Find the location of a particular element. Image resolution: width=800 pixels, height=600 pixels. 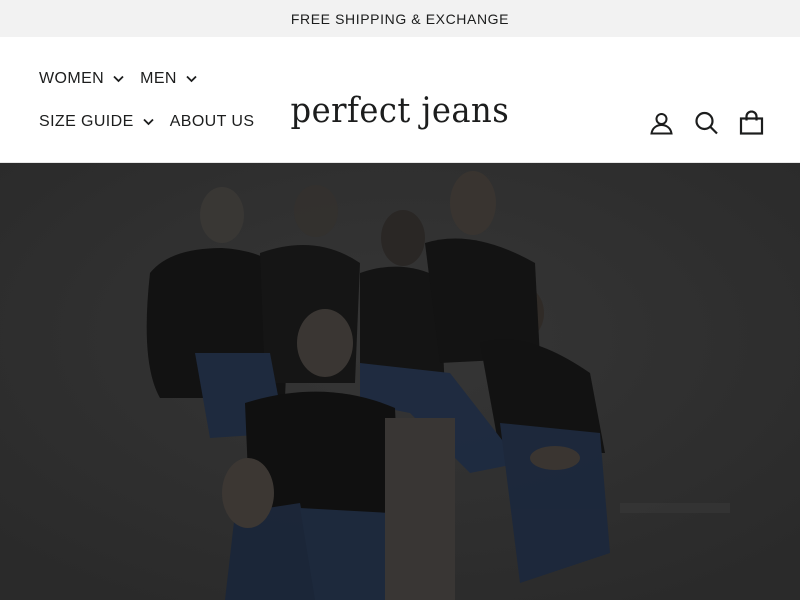

search-icon is located at coordinates (706, 123).